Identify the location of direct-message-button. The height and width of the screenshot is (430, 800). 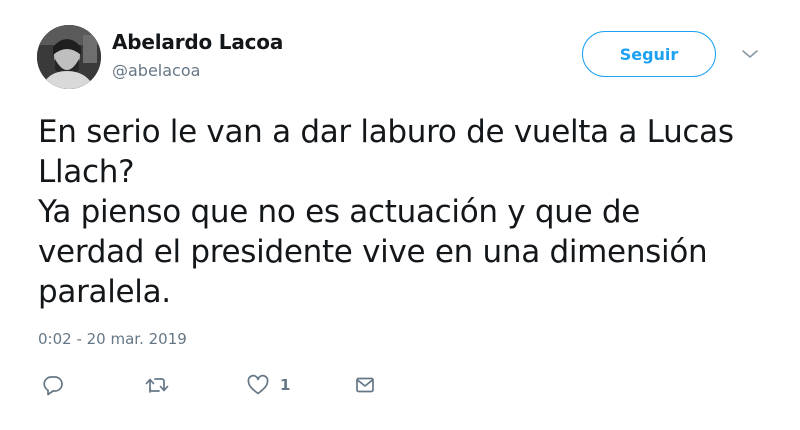
(365, 385).